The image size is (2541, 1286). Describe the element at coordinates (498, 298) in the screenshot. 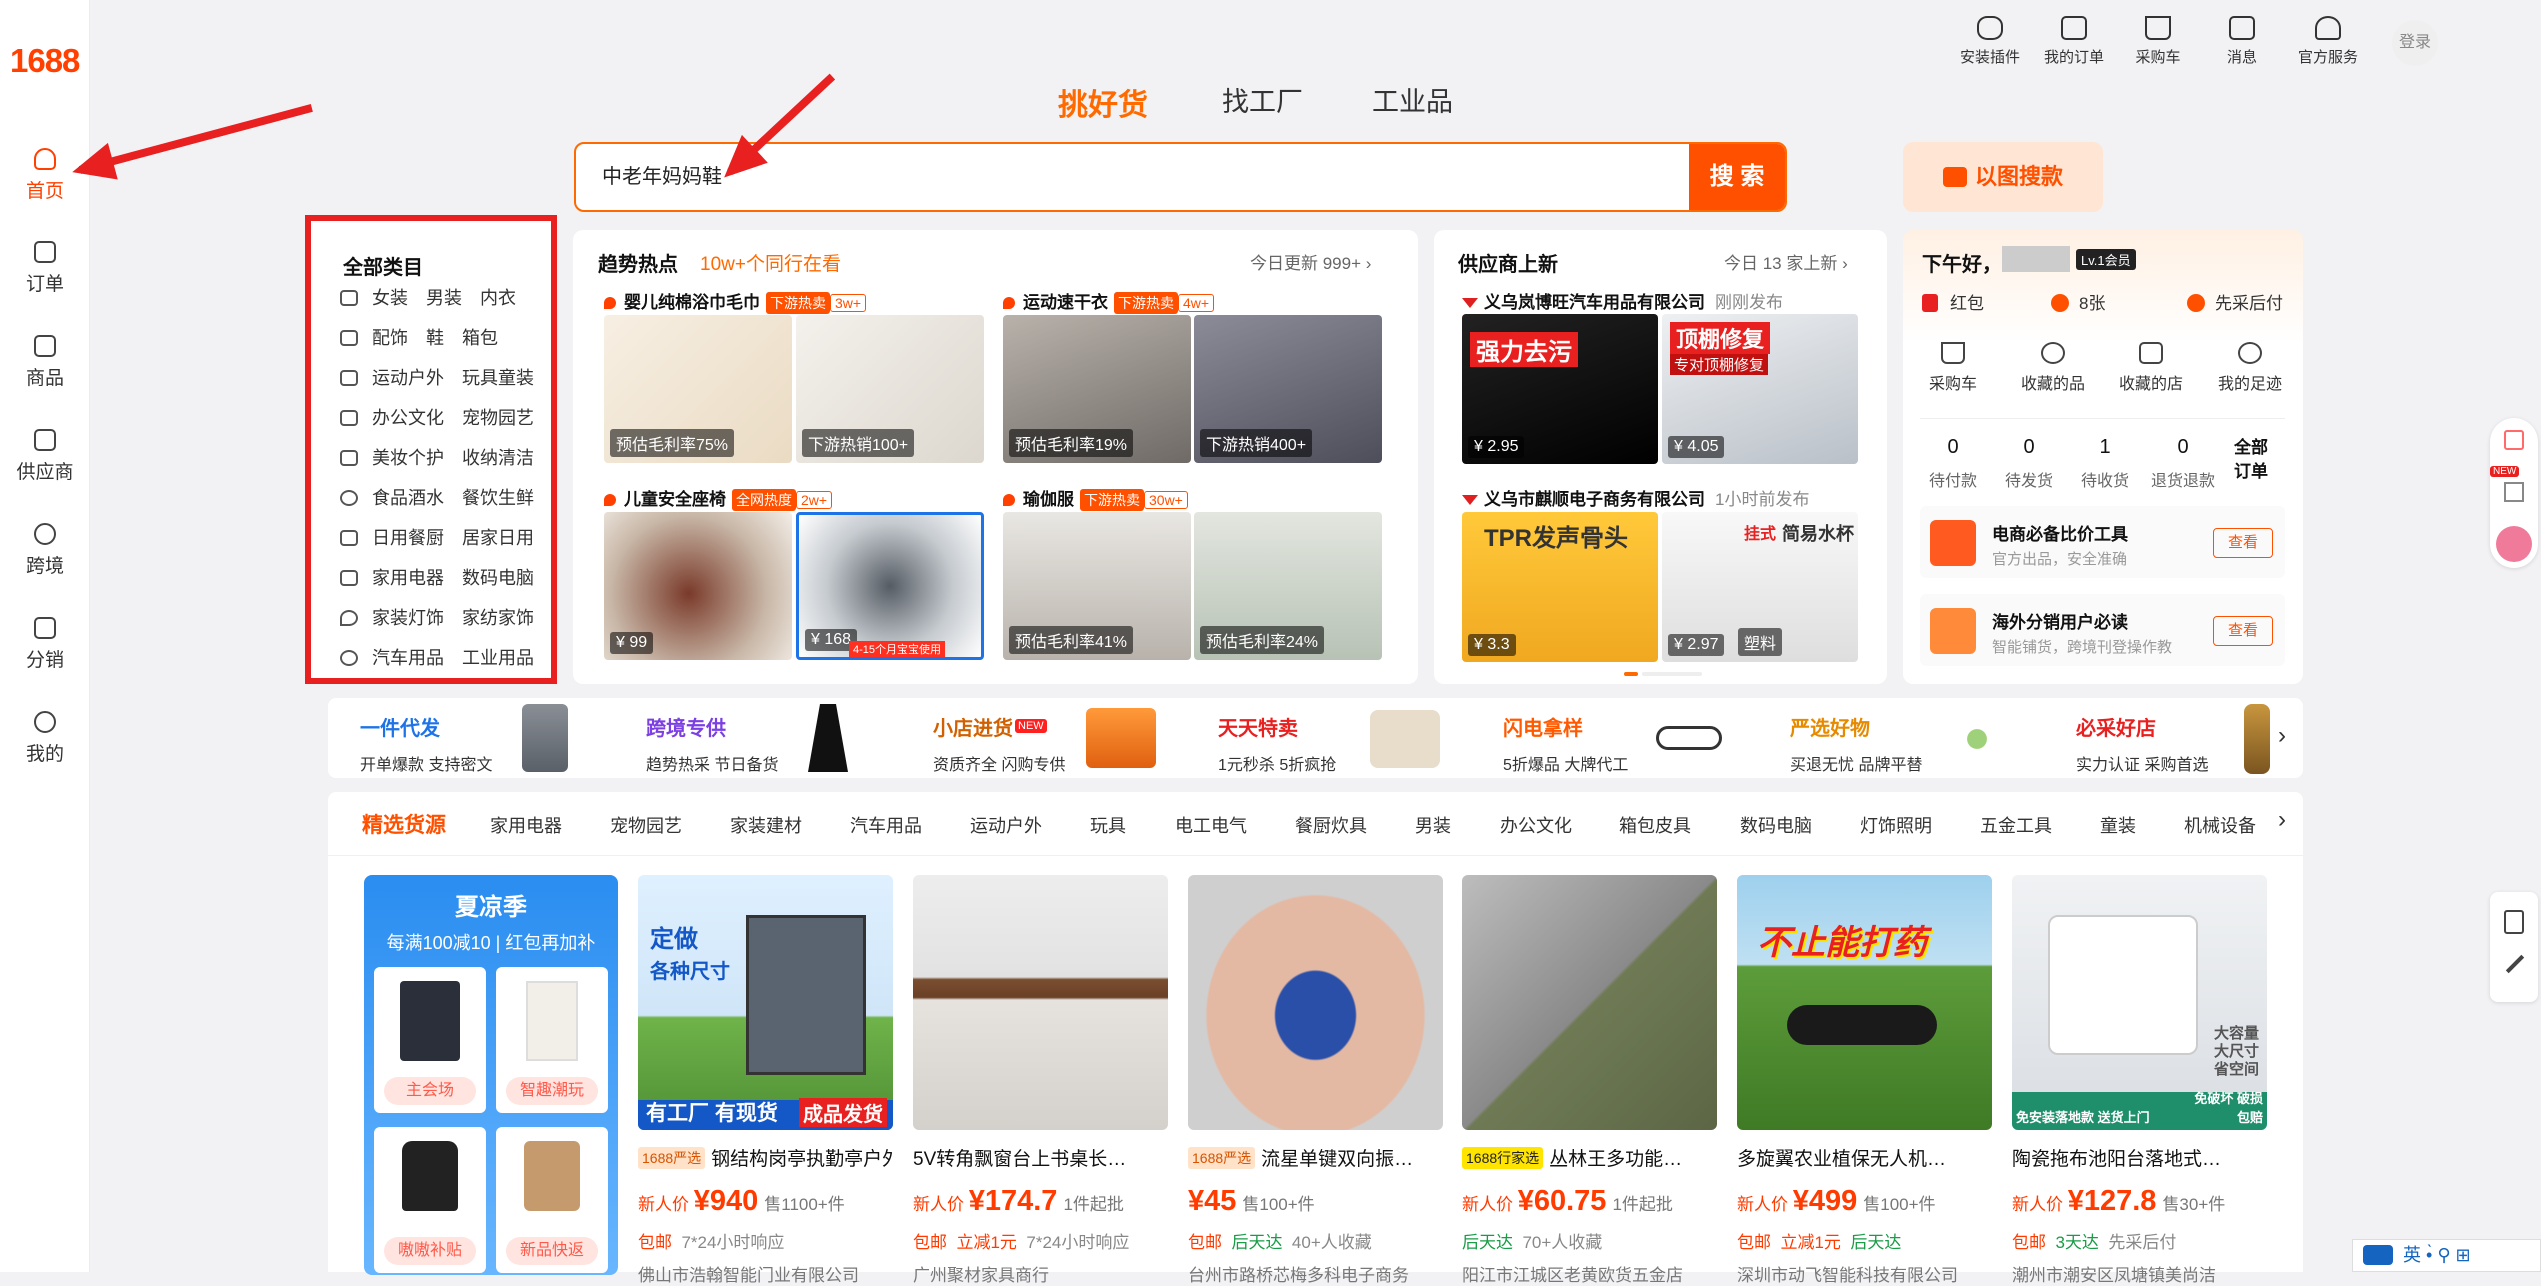

I see `category-link: 内衣` at that location.